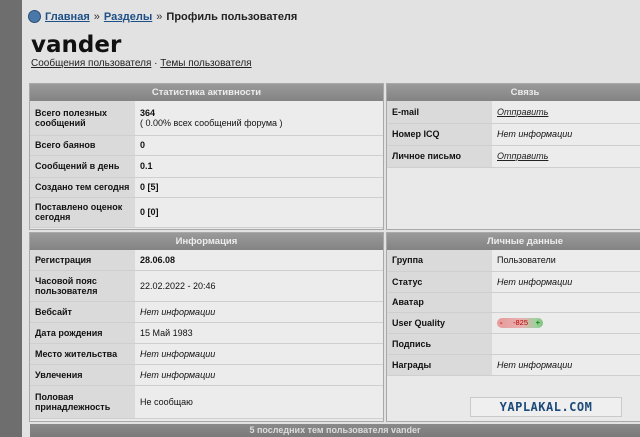 The height and width of the screenshot is (437, 640). I want to click on home-icon, so click(34, 16).